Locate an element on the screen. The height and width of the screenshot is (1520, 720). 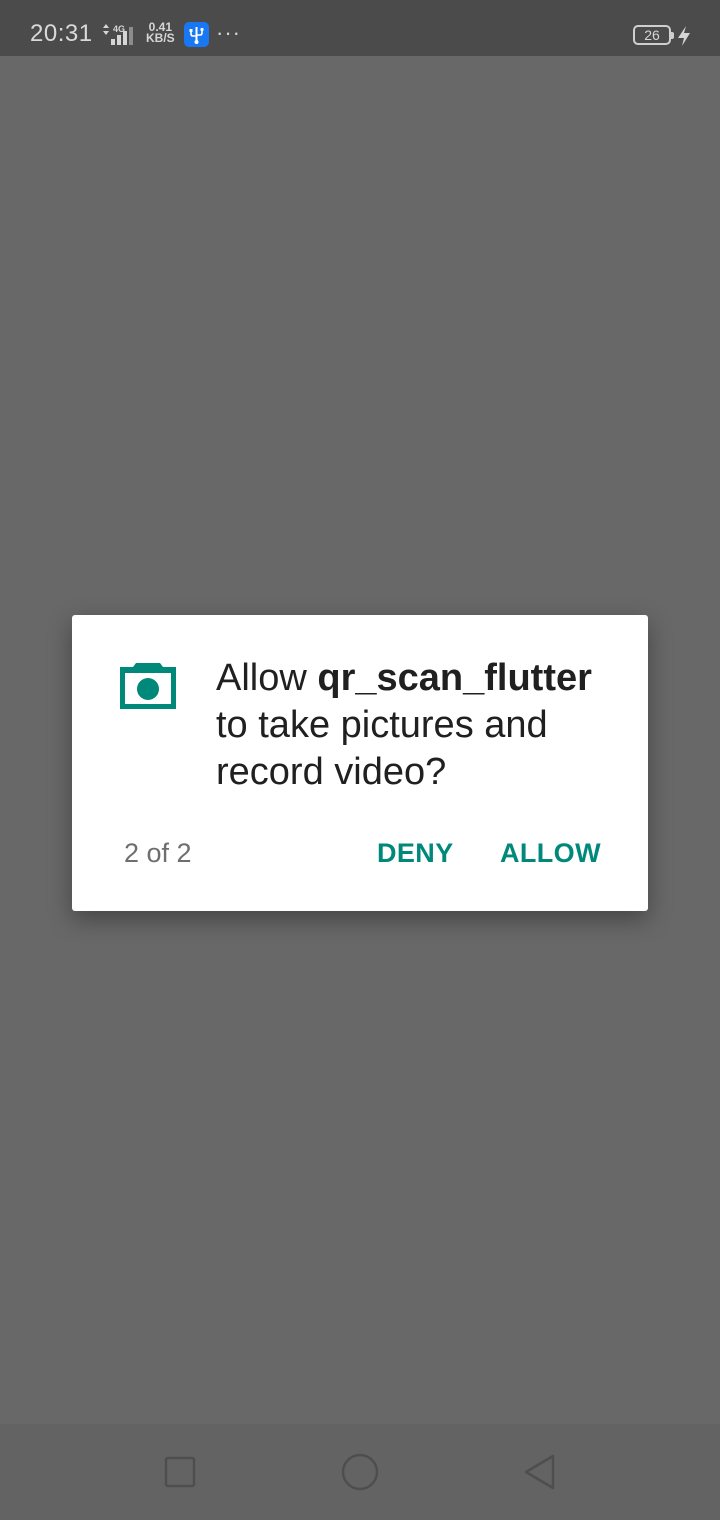
network-type: 4G is located at coordinates (119, 29).